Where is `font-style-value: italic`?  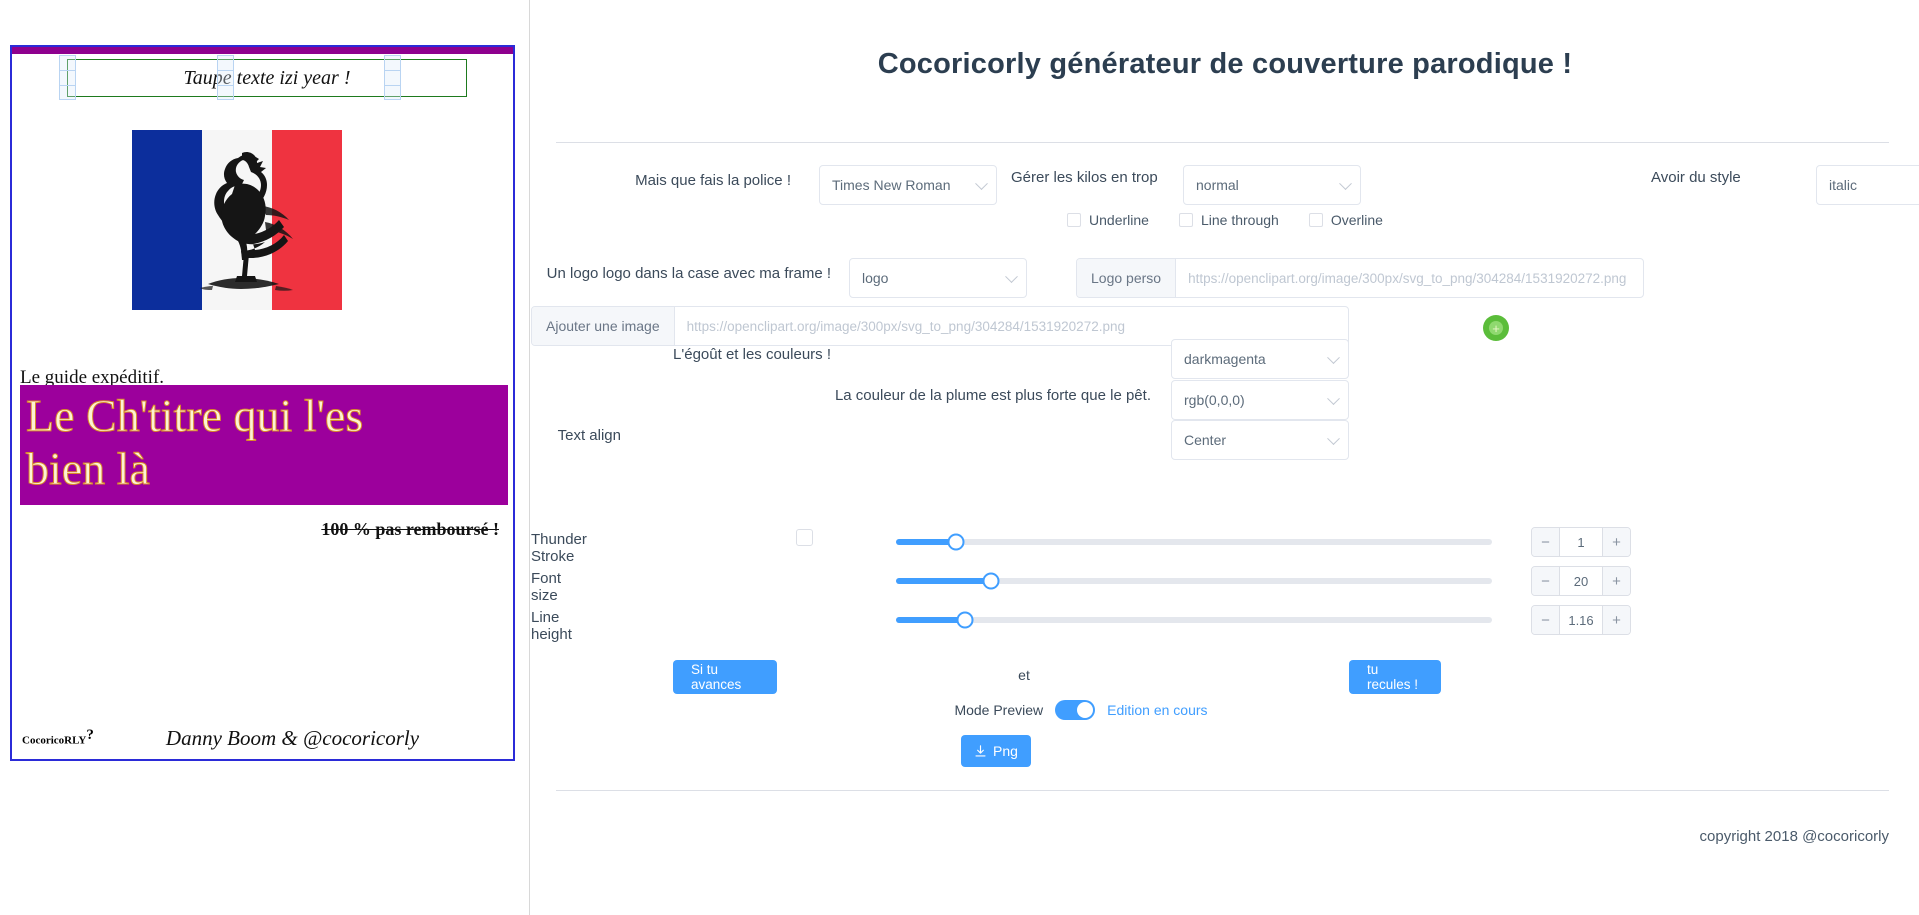
font-style-value: italic is located at coordinates (1843, 185).